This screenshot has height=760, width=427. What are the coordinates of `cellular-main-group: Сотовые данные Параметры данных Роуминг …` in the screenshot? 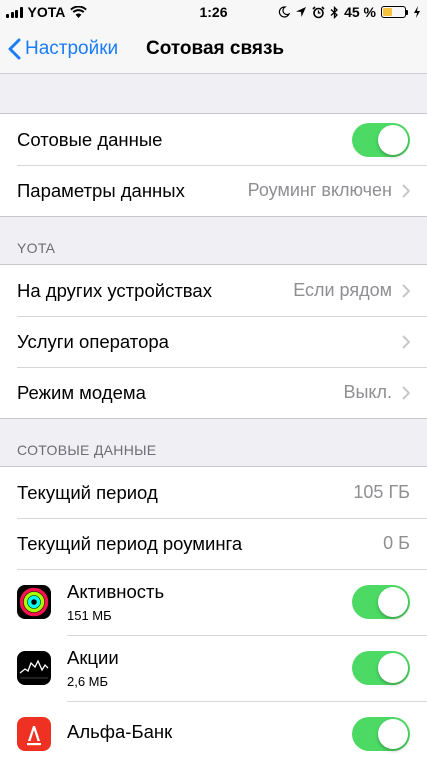 It's located at (213, 165).